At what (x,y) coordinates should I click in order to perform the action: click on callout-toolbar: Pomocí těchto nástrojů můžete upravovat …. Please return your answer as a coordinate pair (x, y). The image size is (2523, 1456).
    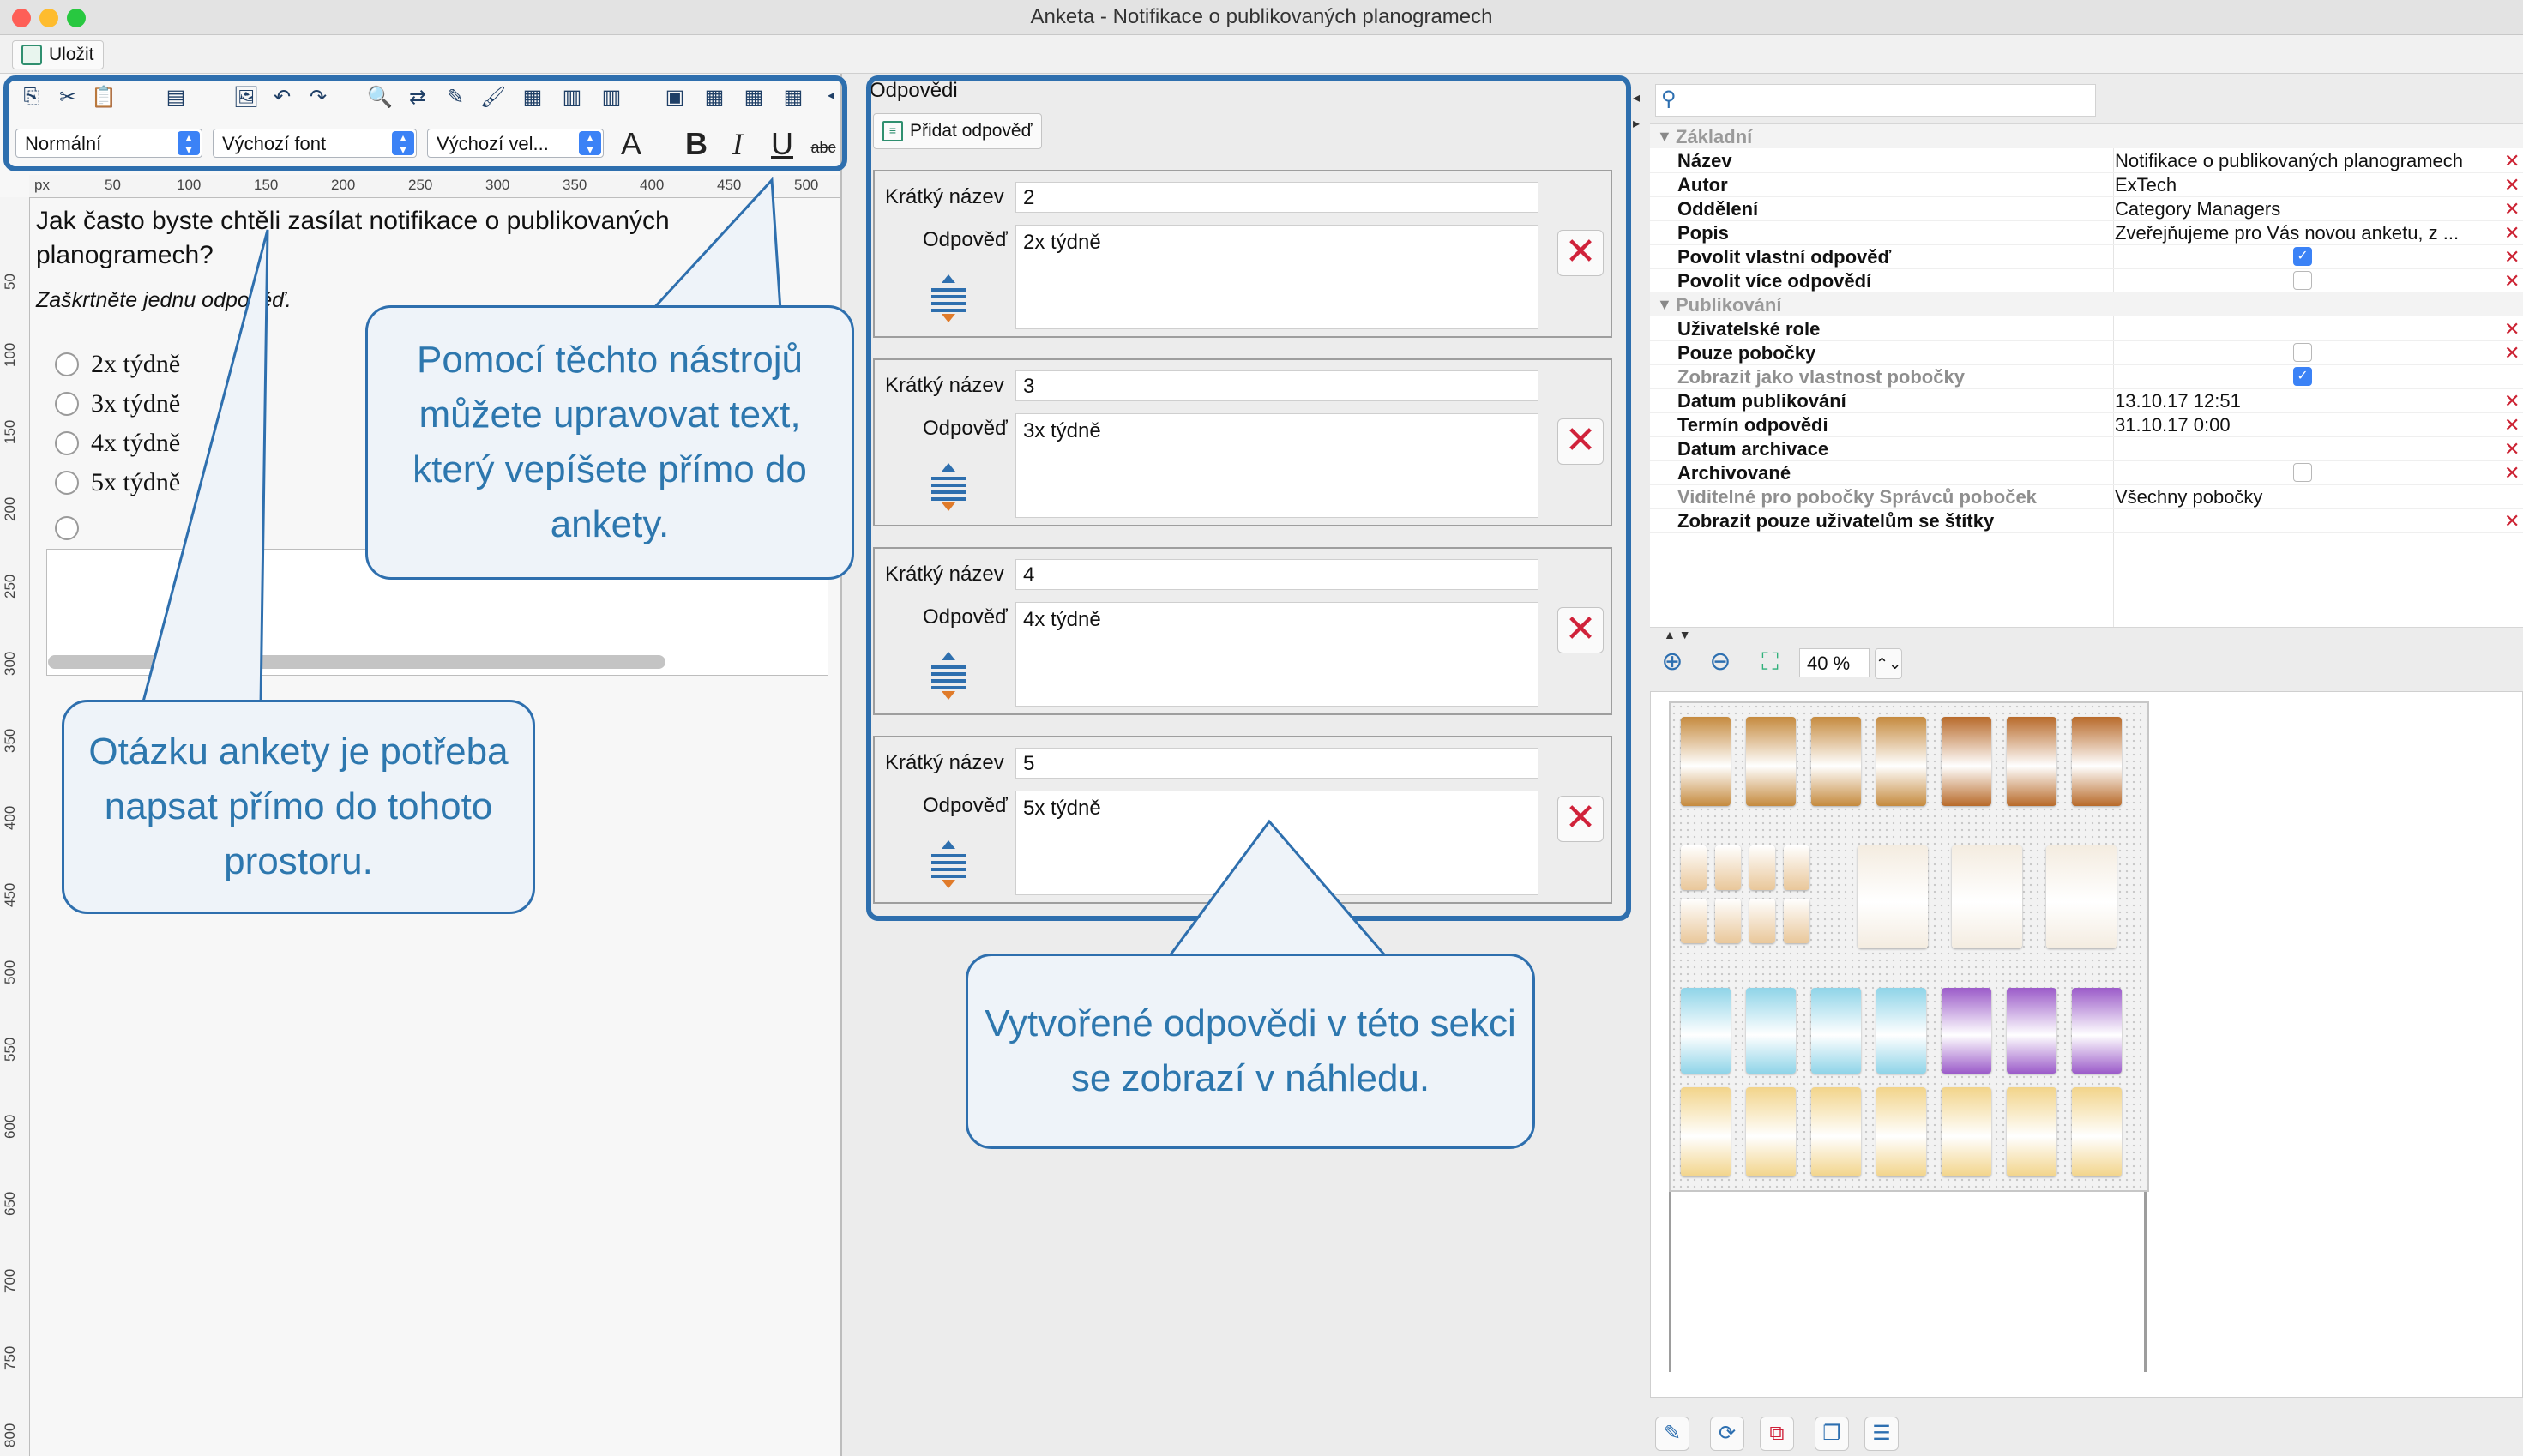
    Looking at the image, I should click on (609, 442).